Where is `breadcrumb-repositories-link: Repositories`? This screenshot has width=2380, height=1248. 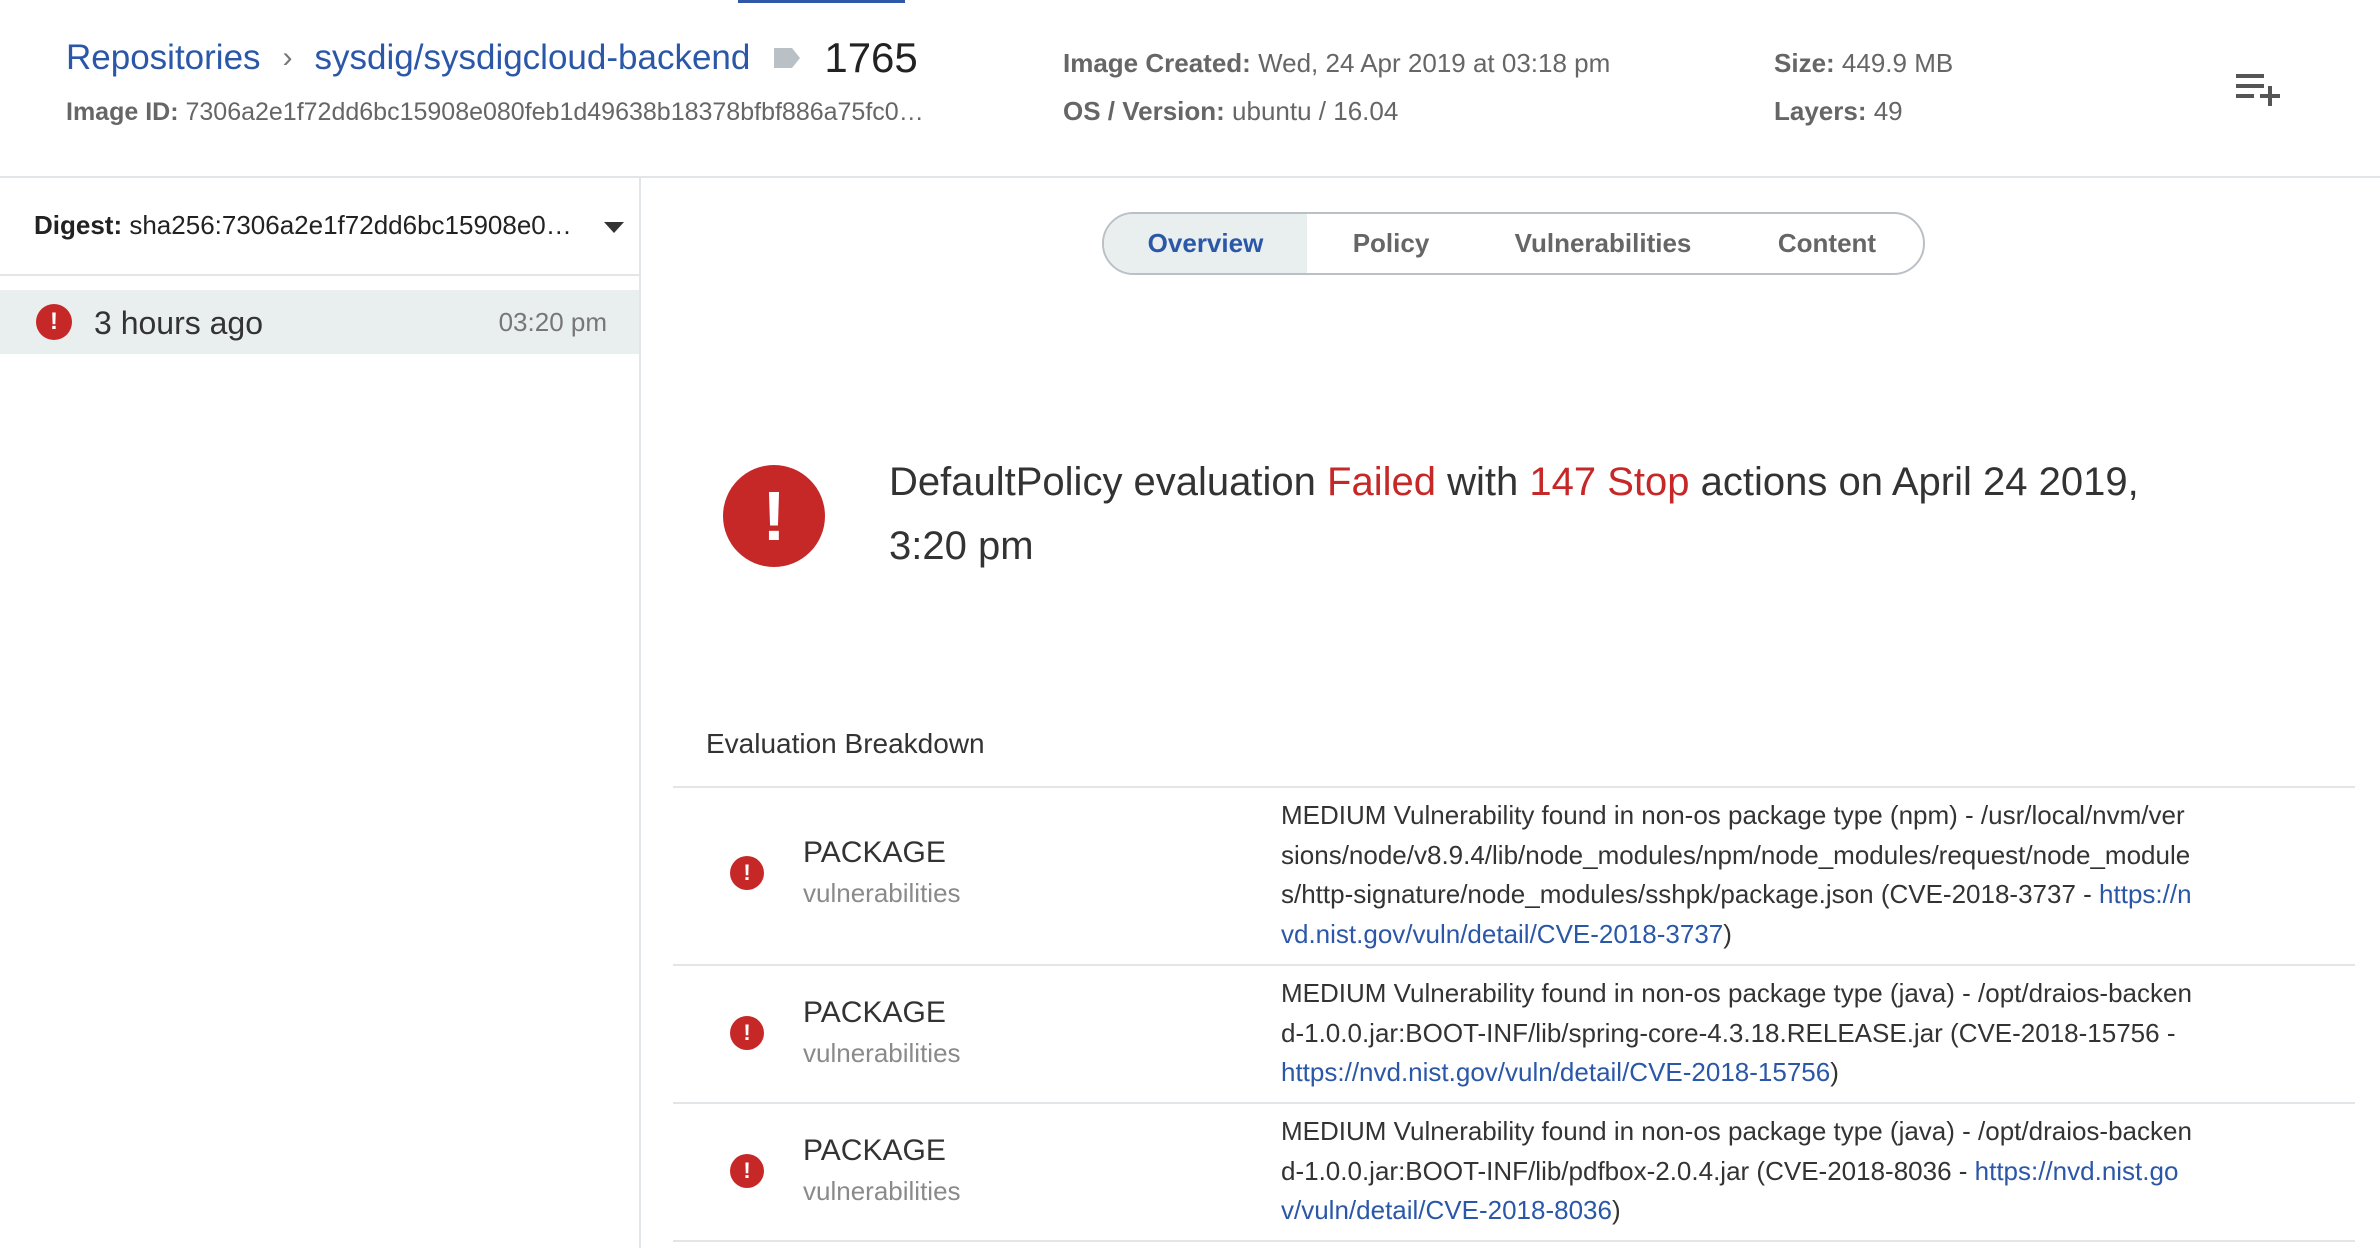
breadcrumb-repositories-link: Repositories is located at coordinates (163, 58).